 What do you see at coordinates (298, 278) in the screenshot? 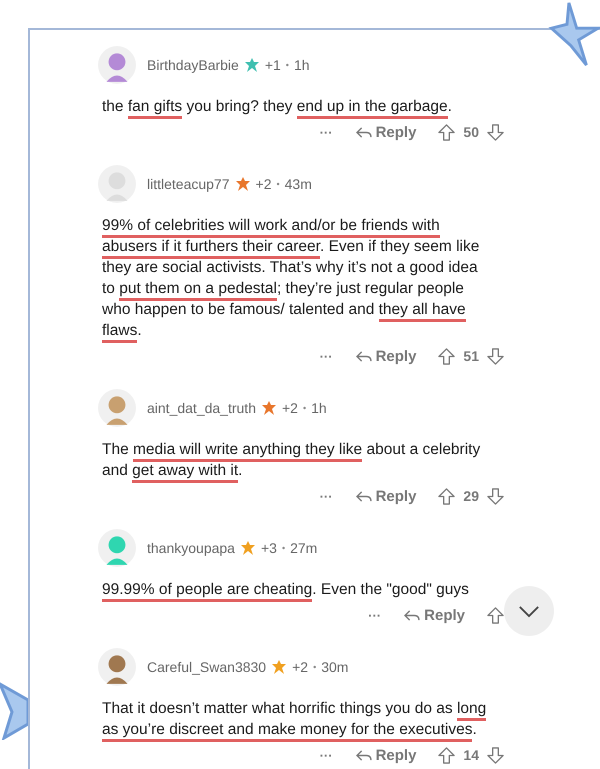
I see `comment-text: 99% of celebrities will work and/or be friends with abusers if it furthers their career. Even if they seem like they are social activists. That’s why it’s not a good idea to put them on a pedestal; they’re just regular people who happen to be famous/ talented and they all have flaws.` at bounding box center [298, 278].